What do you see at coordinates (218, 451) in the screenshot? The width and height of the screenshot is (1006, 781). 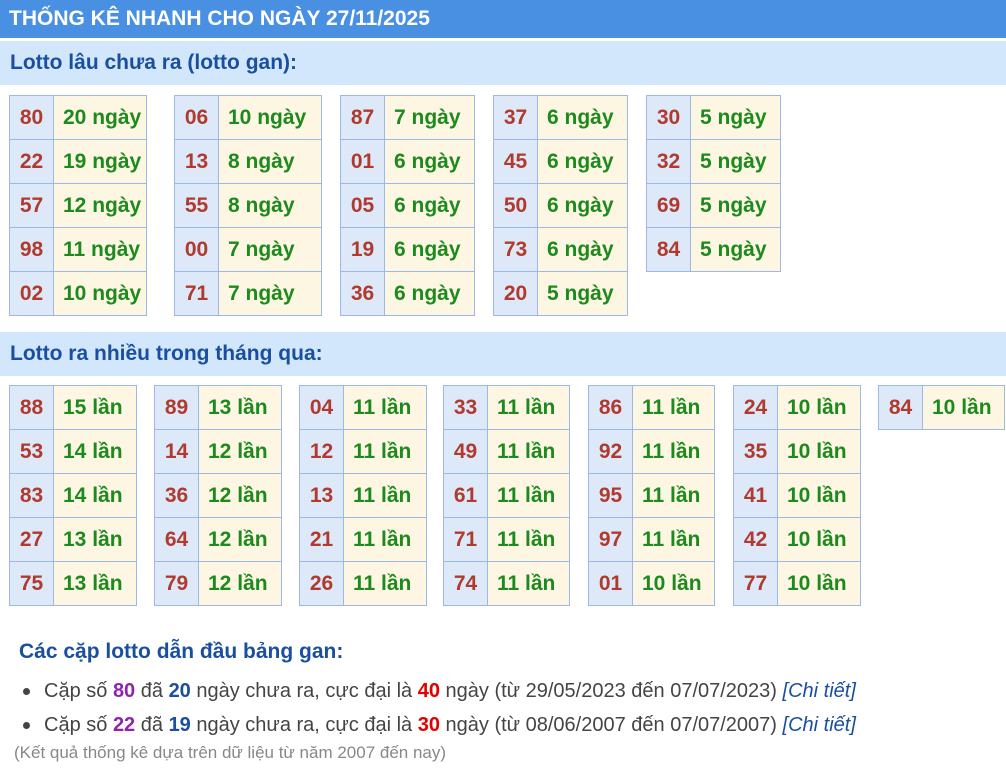 I see `table-row: 14 12 lần` at bounding box center [218, 451].